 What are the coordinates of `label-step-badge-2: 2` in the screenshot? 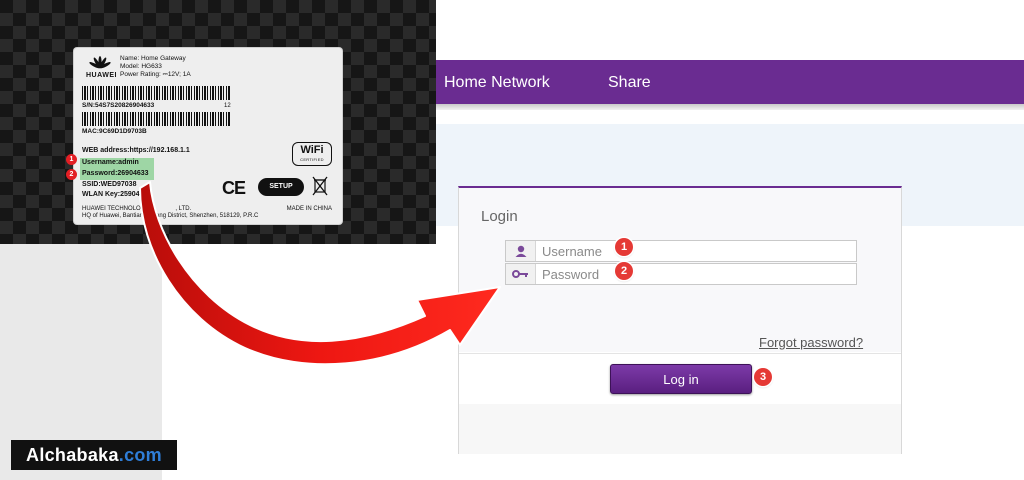 It's located at (71, 174).